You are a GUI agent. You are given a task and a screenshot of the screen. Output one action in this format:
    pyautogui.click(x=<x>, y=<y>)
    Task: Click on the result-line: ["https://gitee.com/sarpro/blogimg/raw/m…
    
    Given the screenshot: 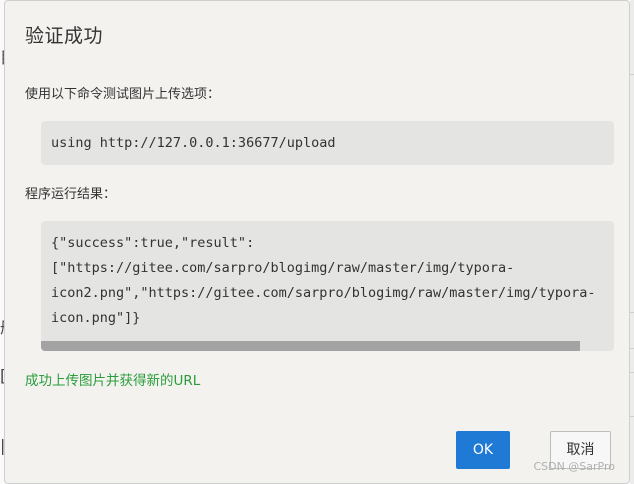 What is the action you would take?
    pyautogui.click(x=283, y=268)
    